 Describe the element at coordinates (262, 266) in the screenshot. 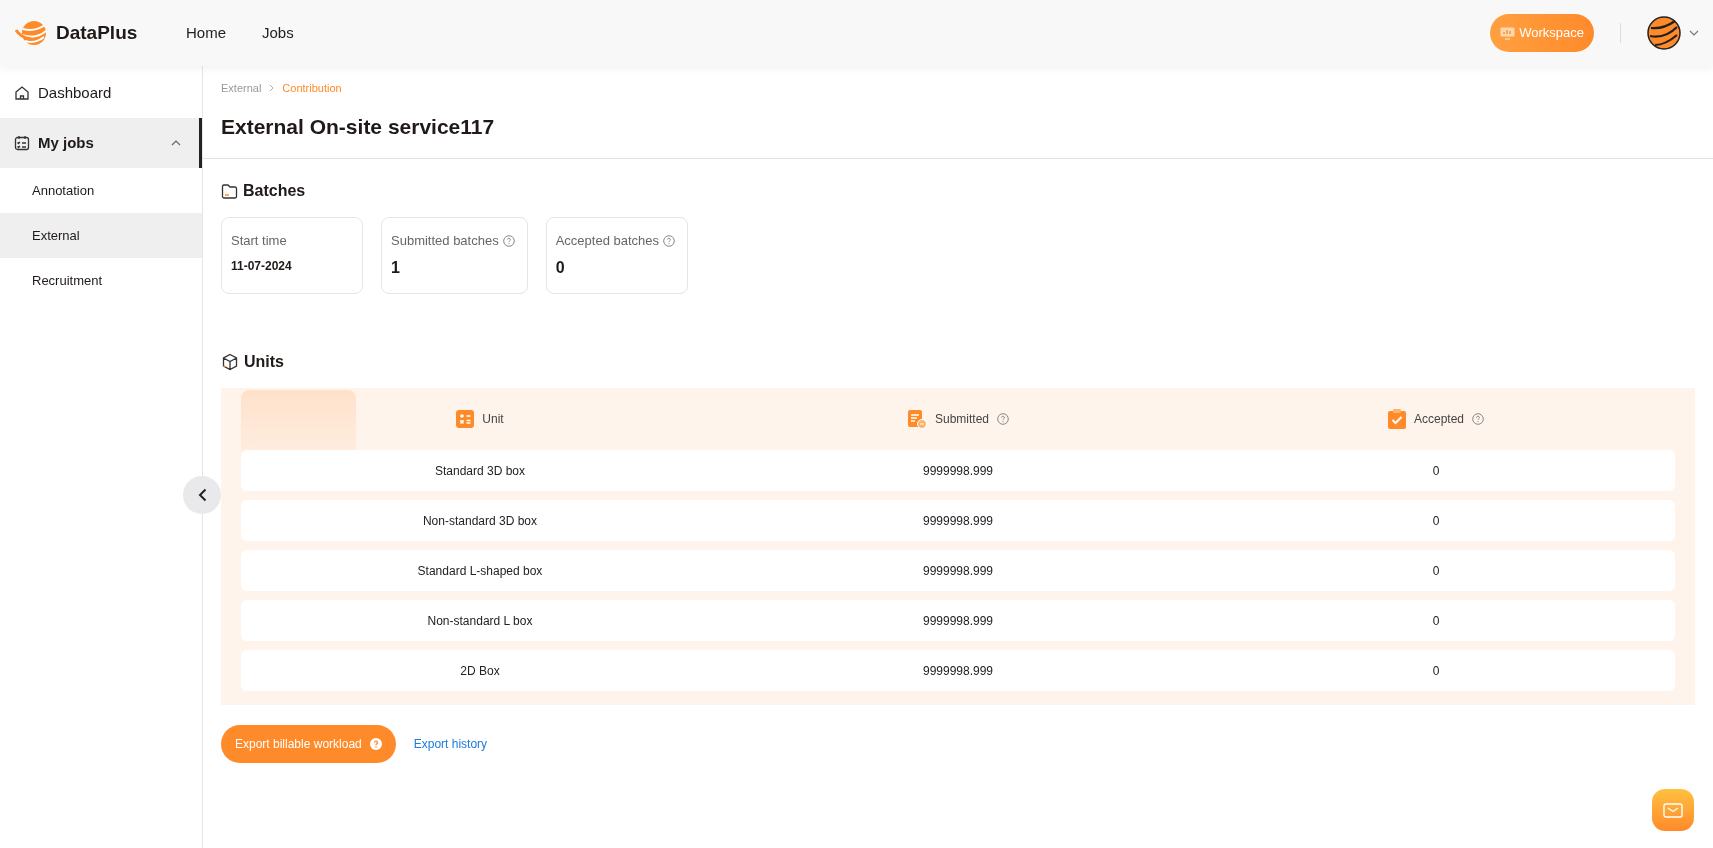

I see `stat-value: 11-07-2024` at that location.